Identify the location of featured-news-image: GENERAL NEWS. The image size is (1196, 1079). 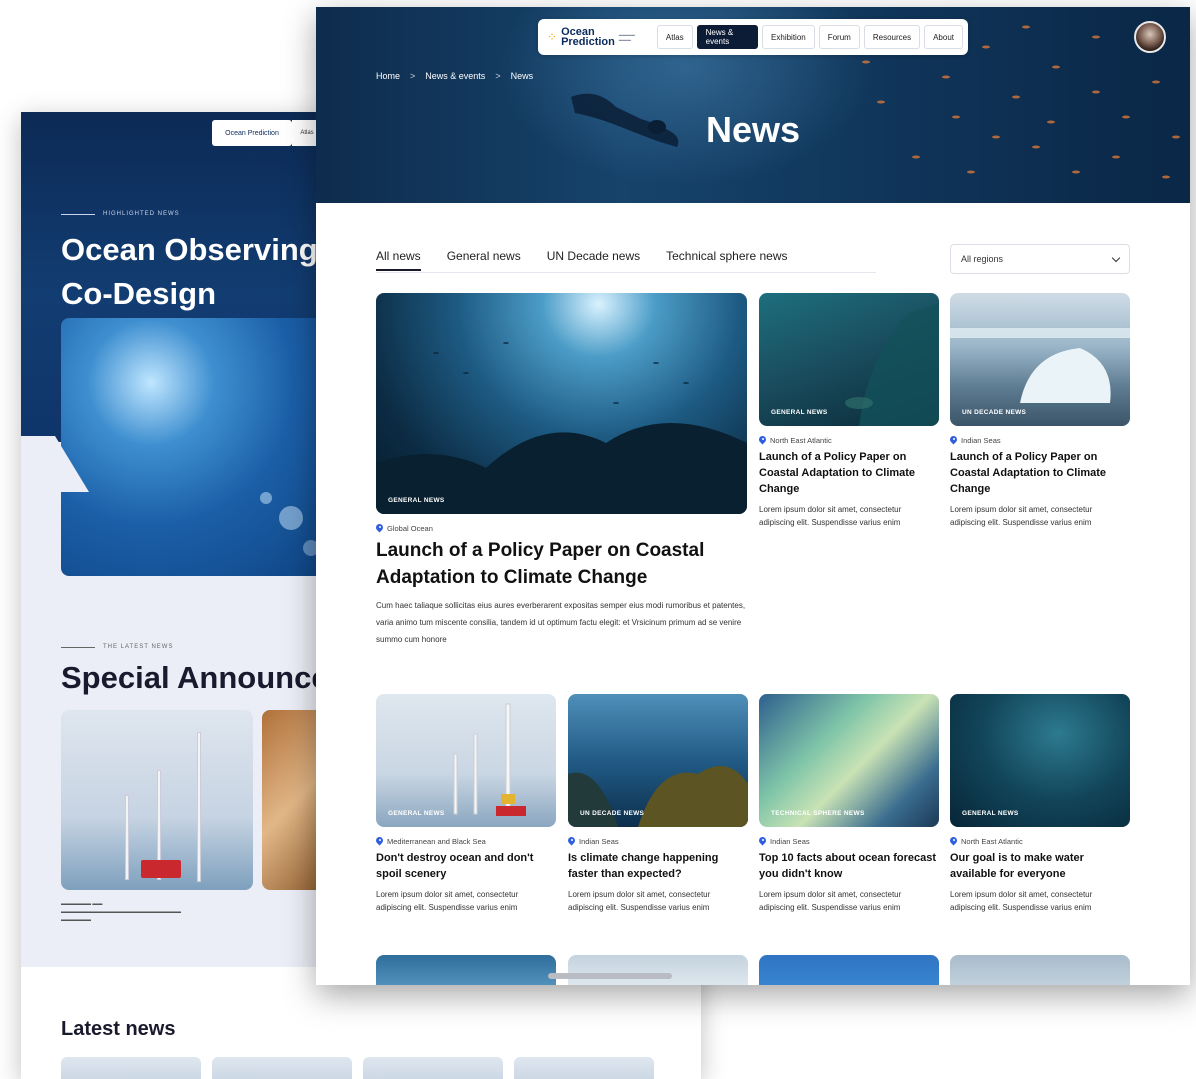
(561, 403).